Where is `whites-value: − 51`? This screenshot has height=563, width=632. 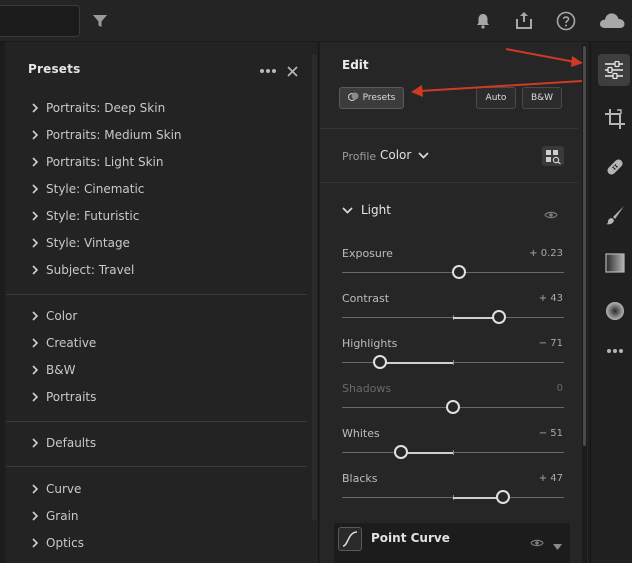 whites-value: − 51 is located at coordinates (551, 433).